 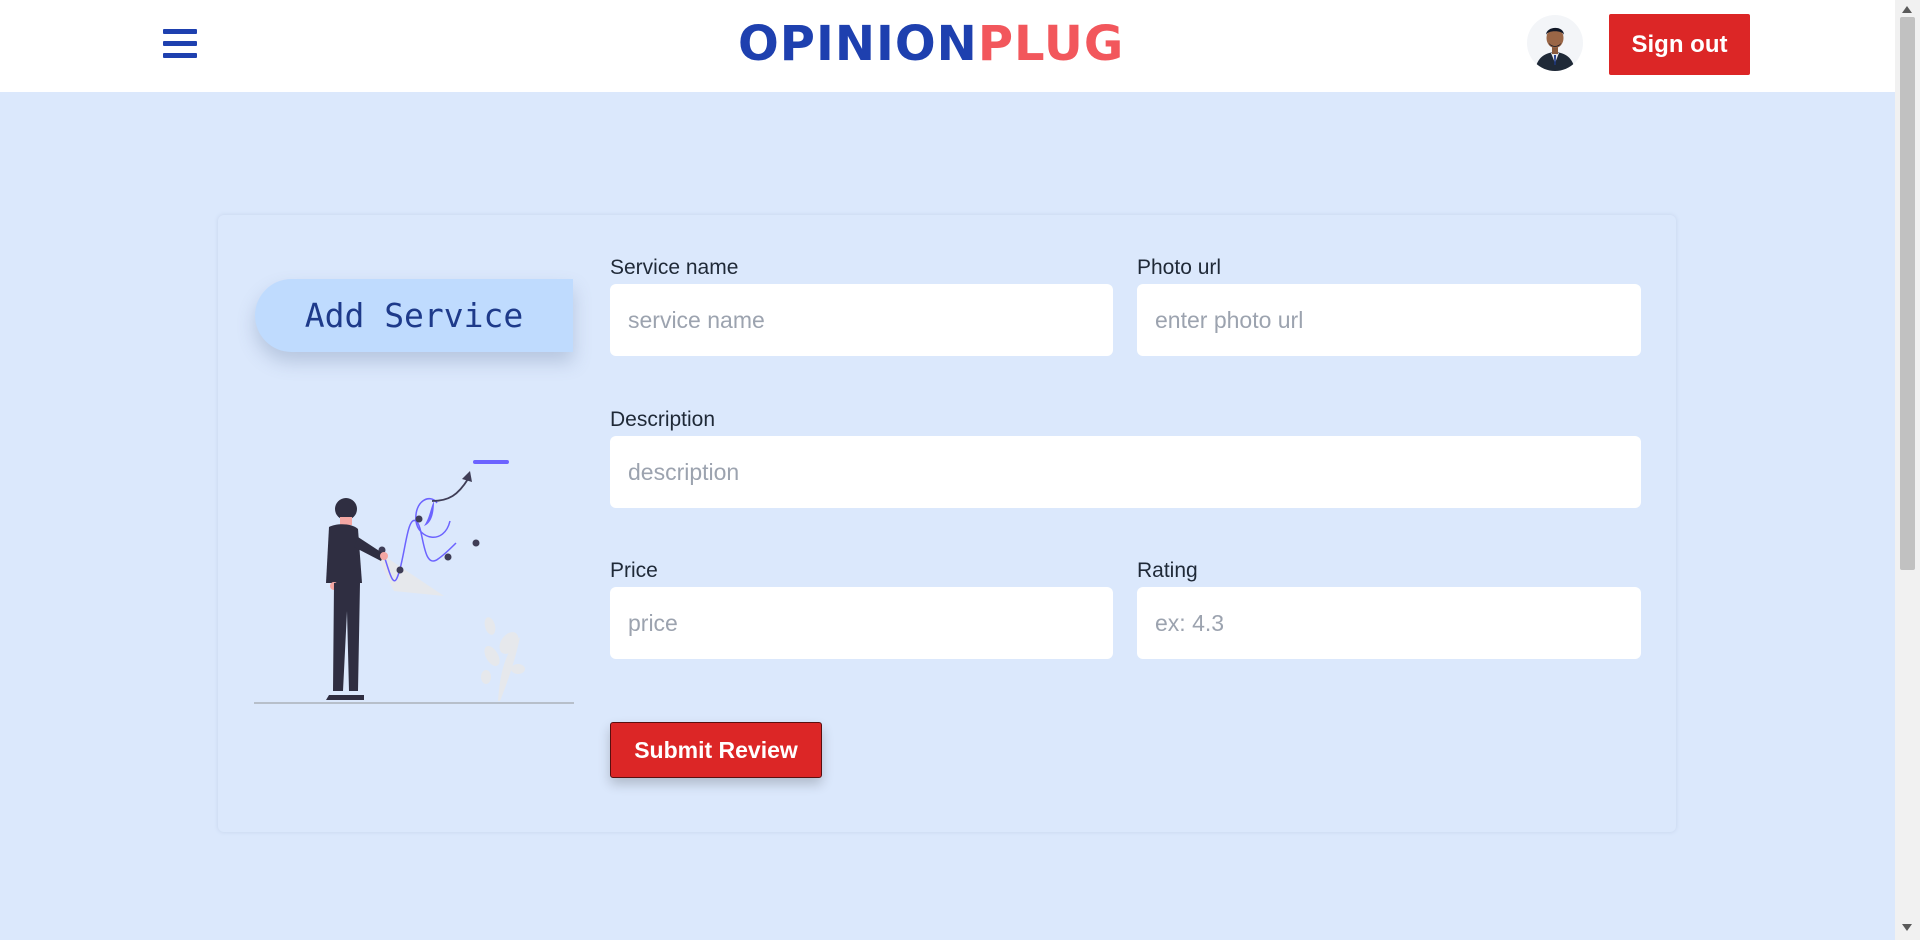 I want to click on navbar: OPINIONPLUG Sign out, so click(x=947, y=46).